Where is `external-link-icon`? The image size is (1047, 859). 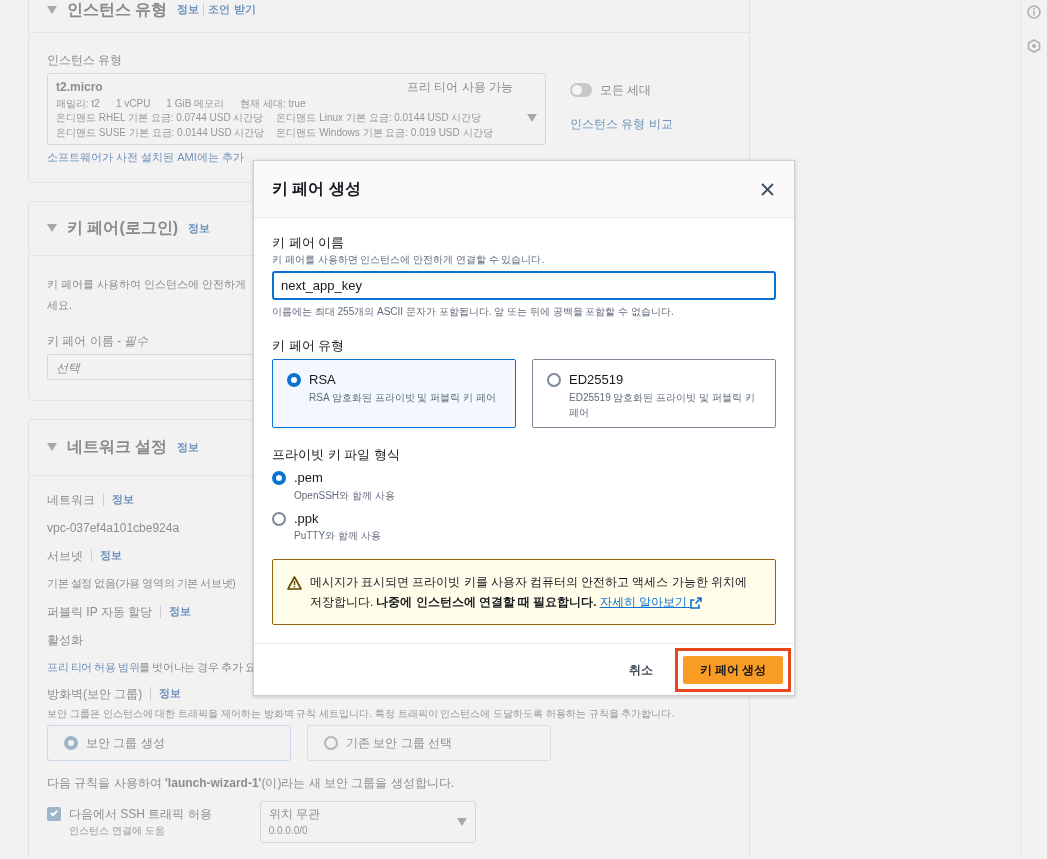 external-link-icon is located at coordinates (696, 603).